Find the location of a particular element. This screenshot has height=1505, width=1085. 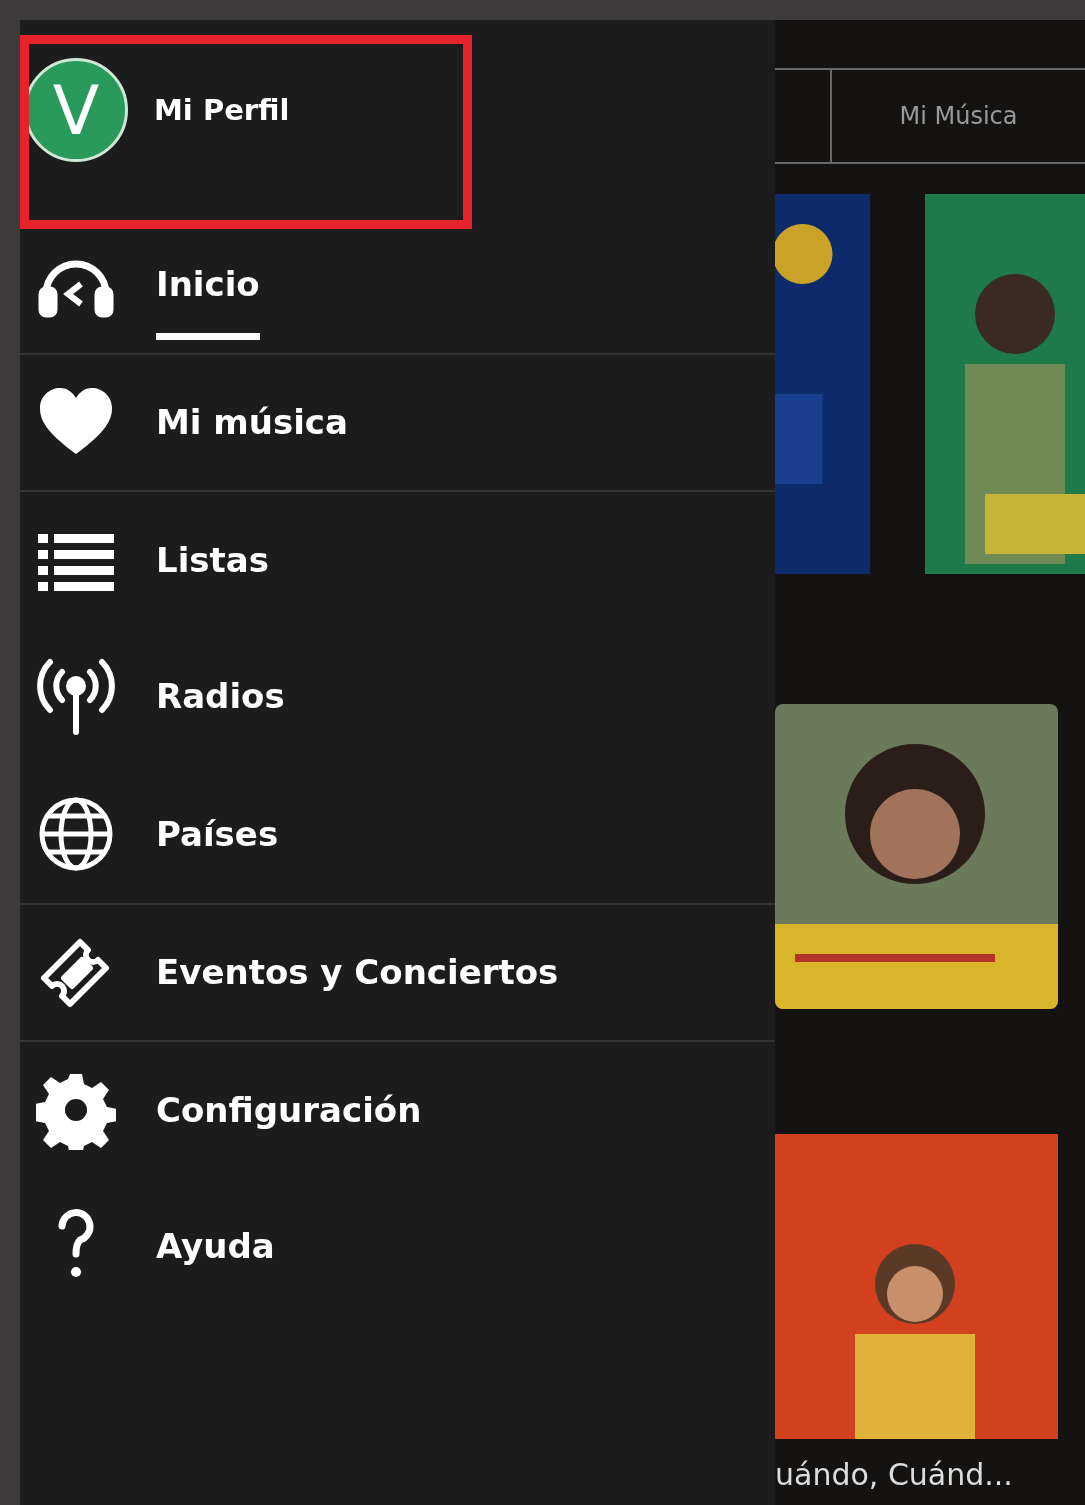

menu-item: Radios is located at coordinates (220, 696).